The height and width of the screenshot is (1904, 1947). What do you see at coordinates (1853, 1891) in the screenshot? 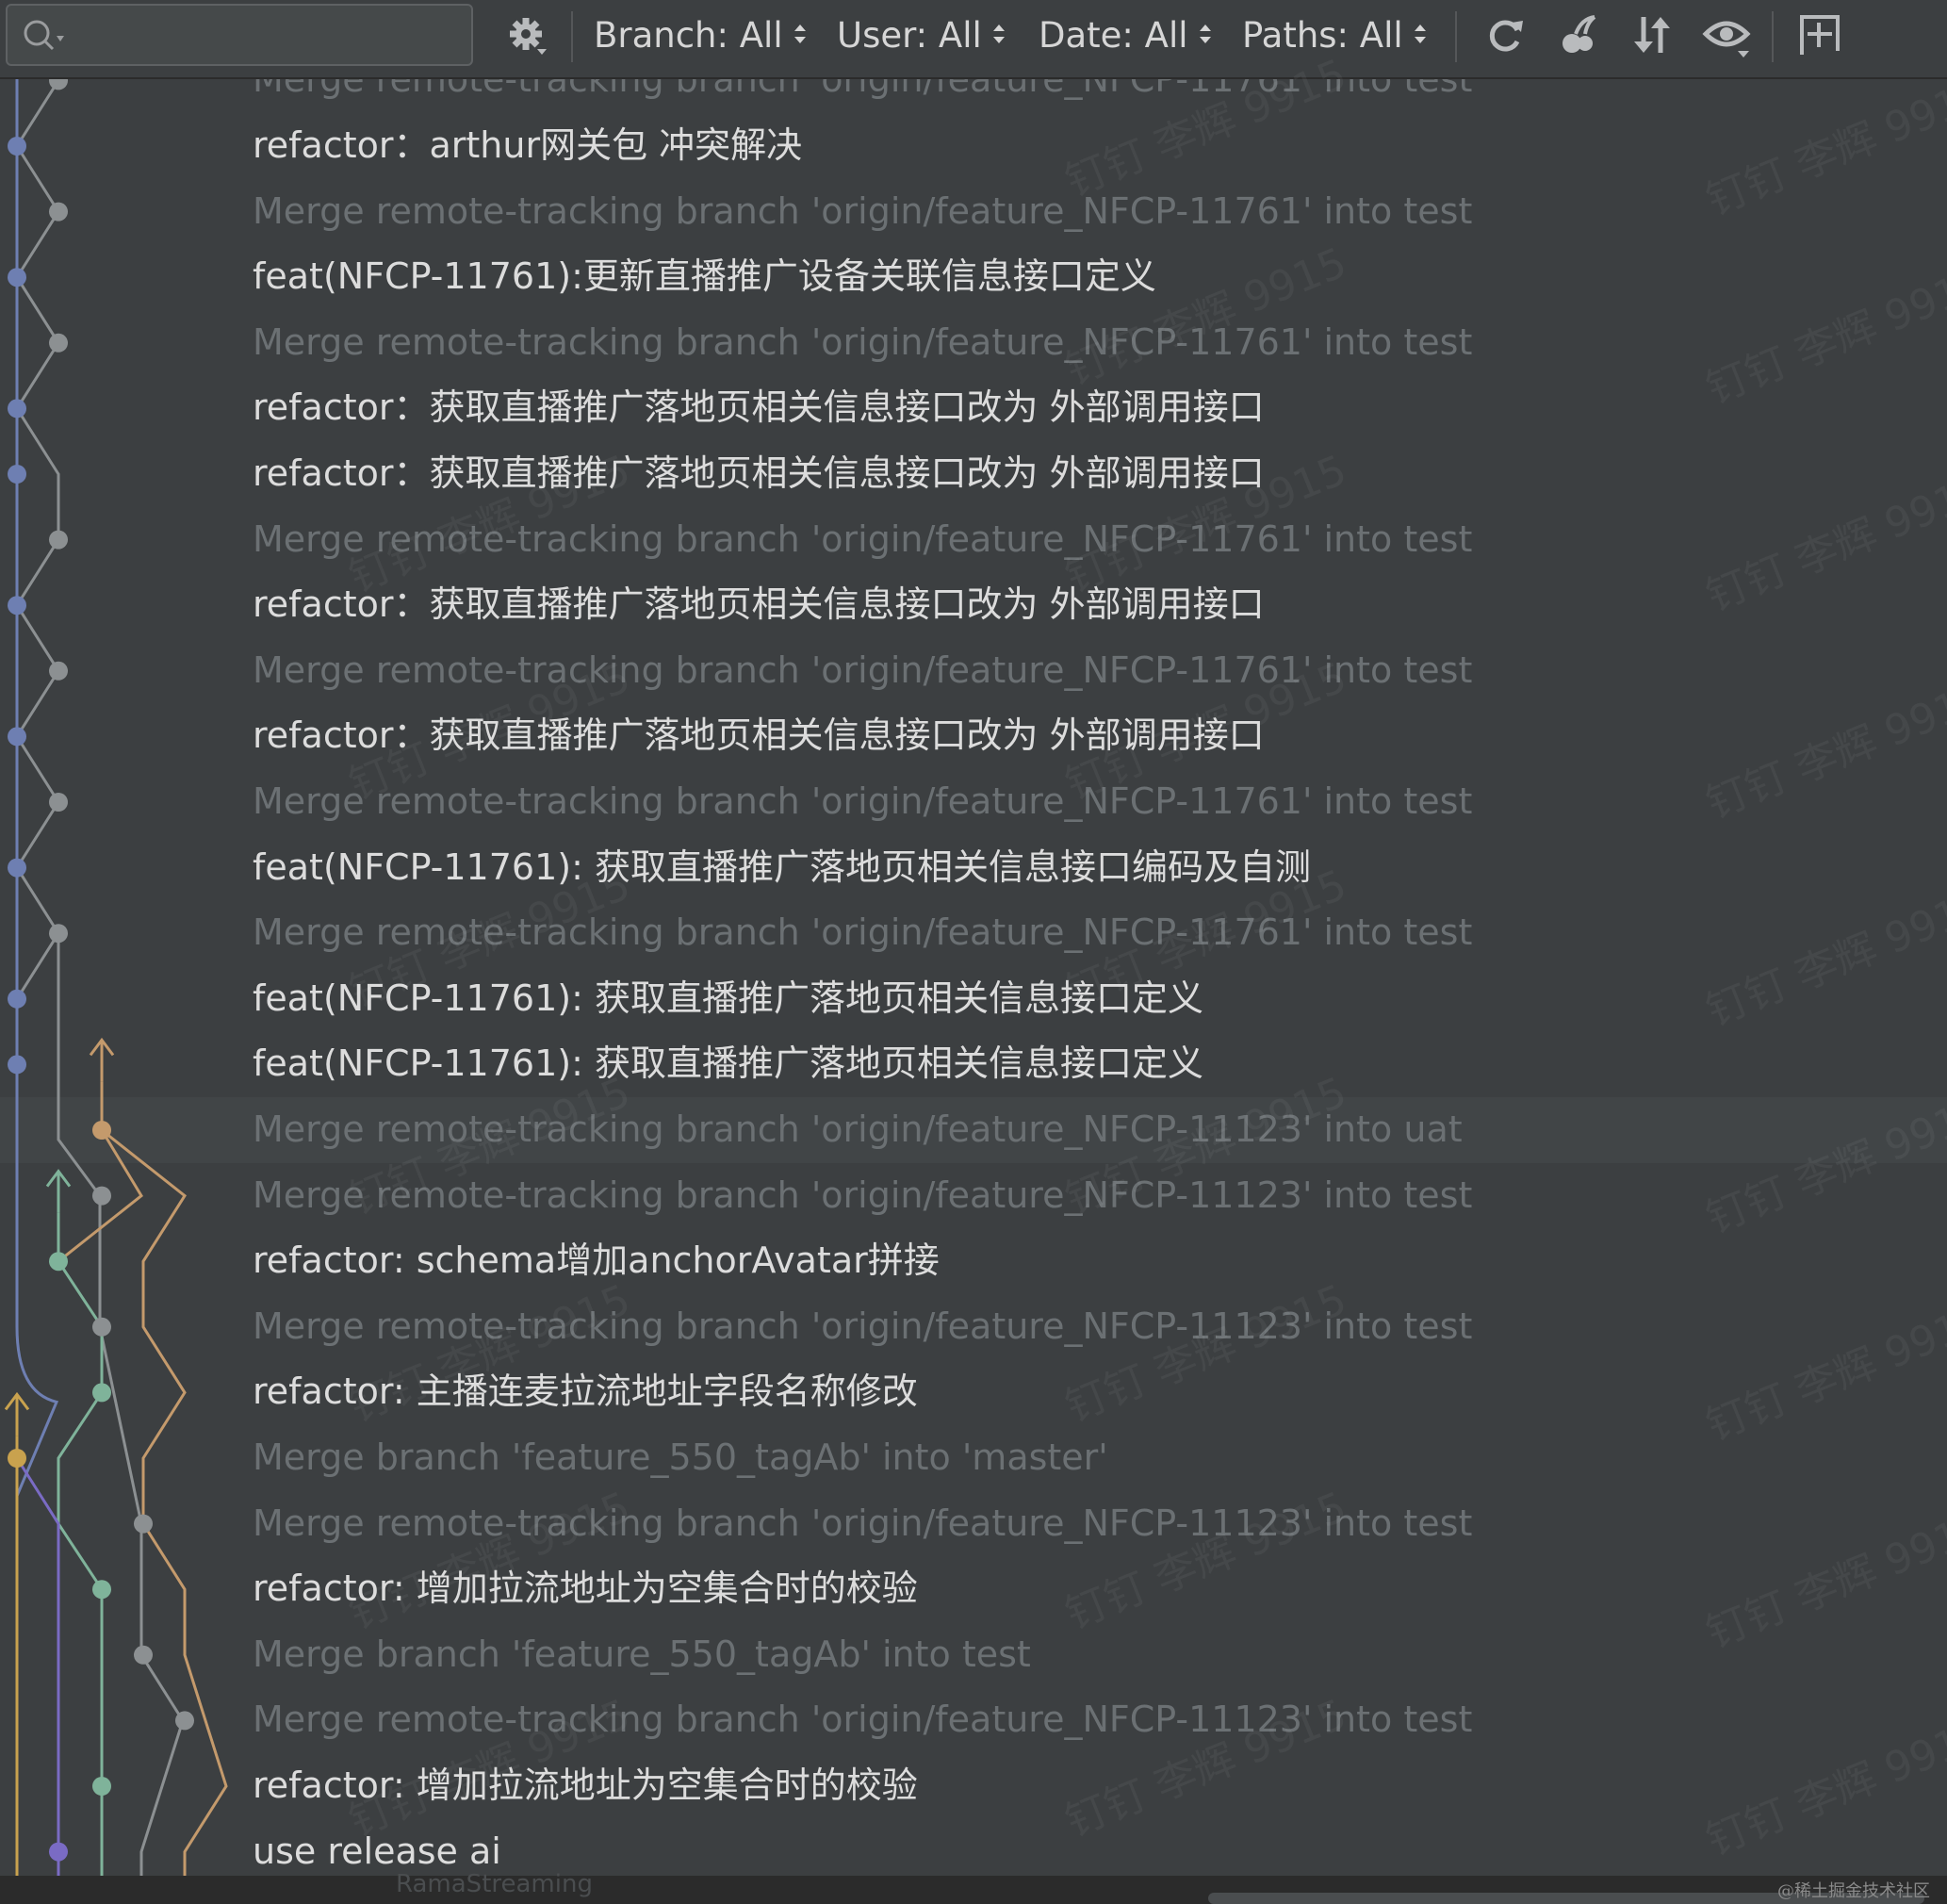
I see `source-credit: @稀土掘金技术社区` at bounding box center [1853, 1891].